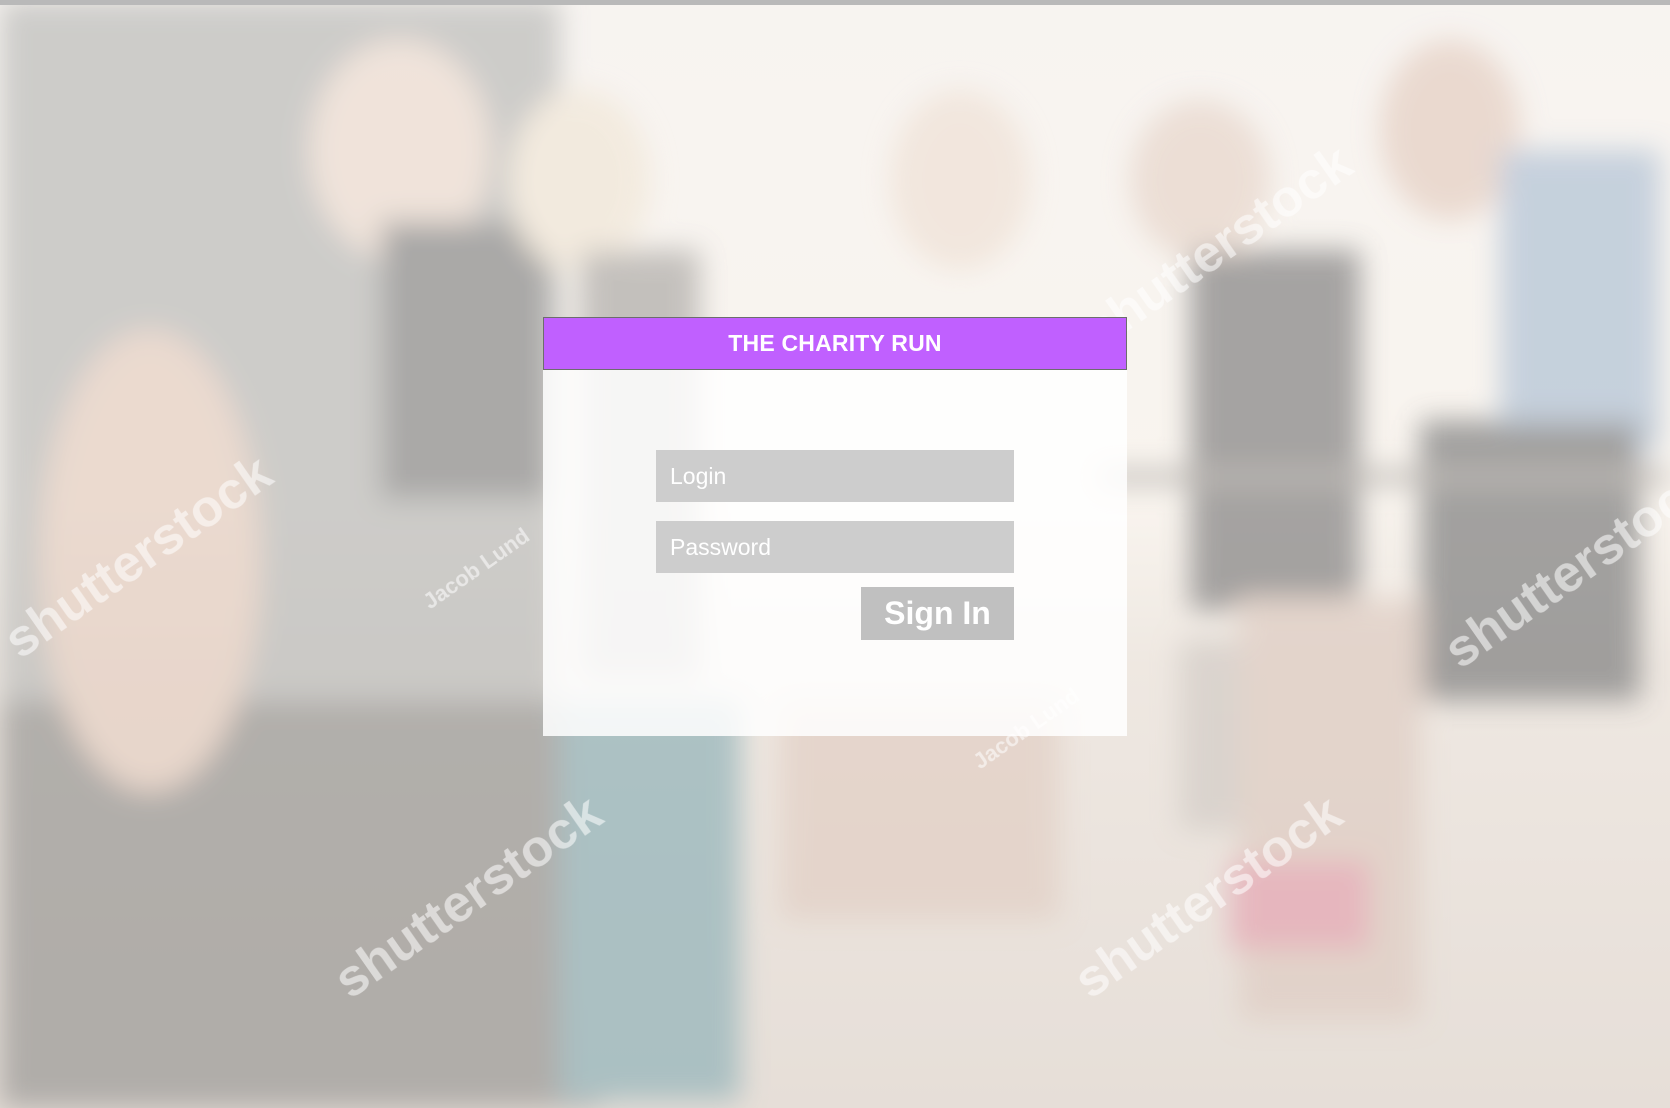  I want to click on password-input, so click(835, 547).